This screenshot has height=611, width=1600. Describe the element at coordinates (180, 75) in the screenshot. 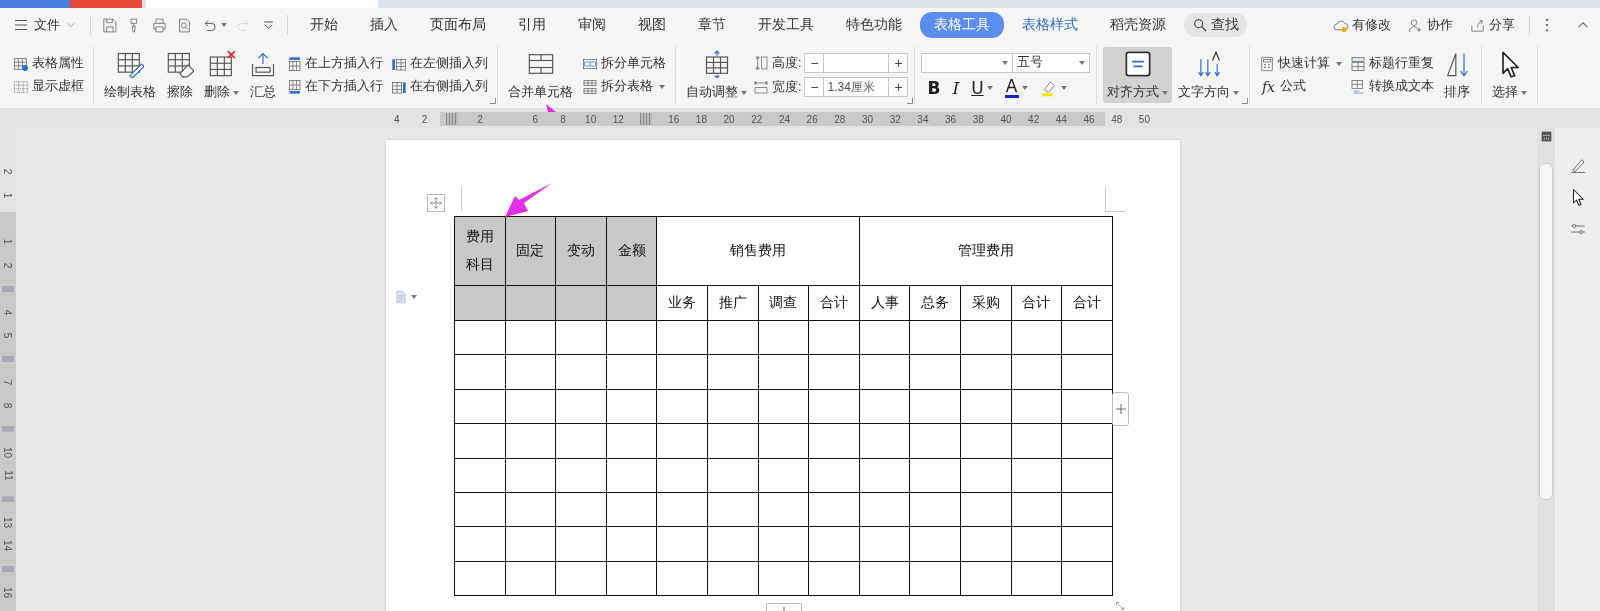

I see `ribbon-button: 擦除` at that location.